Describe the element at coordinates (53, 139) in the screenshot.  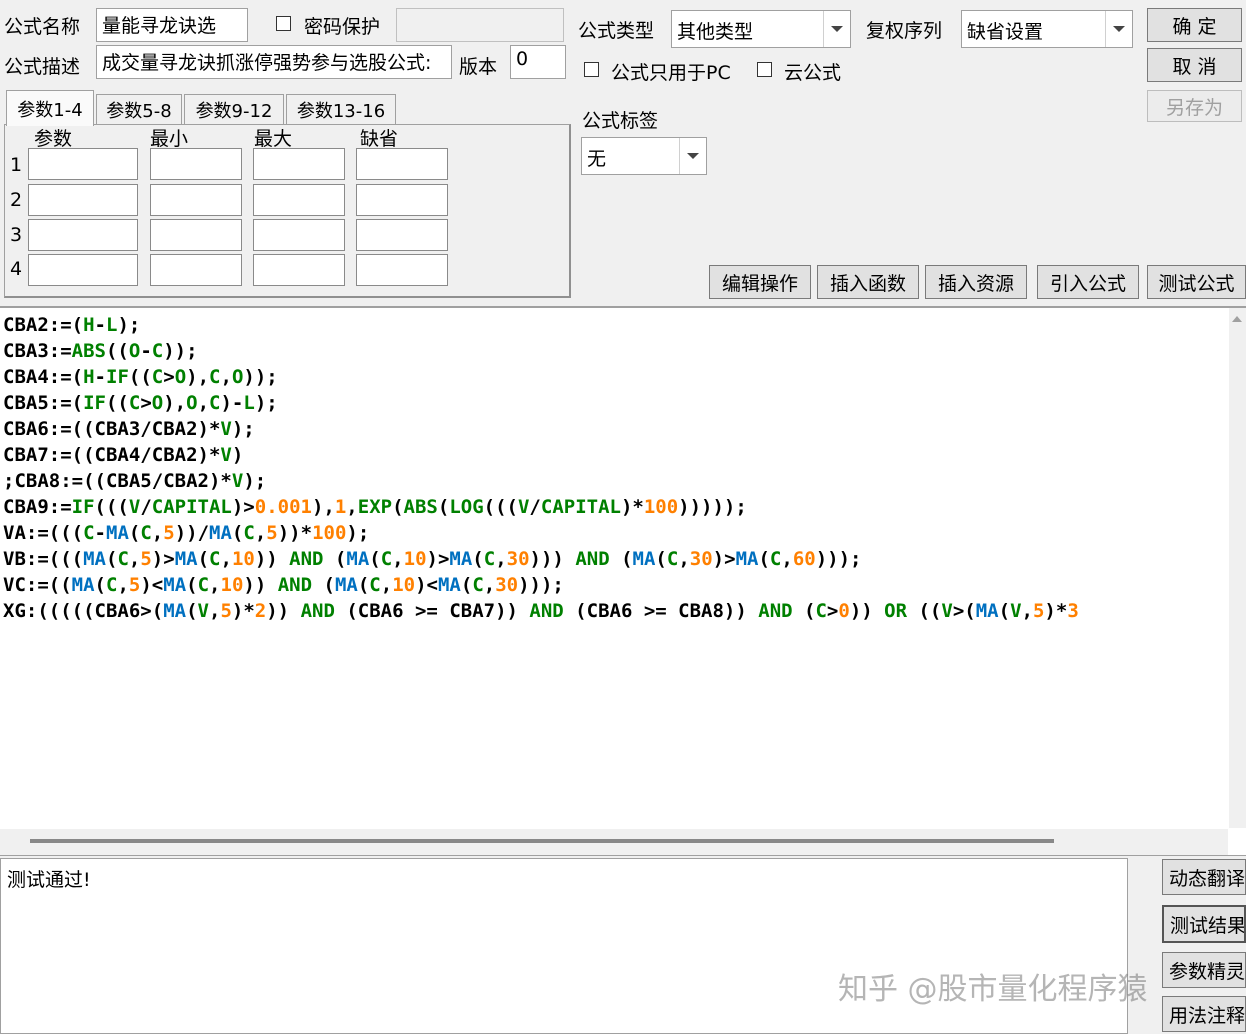
I see `param-header-name: 参数` at that location.